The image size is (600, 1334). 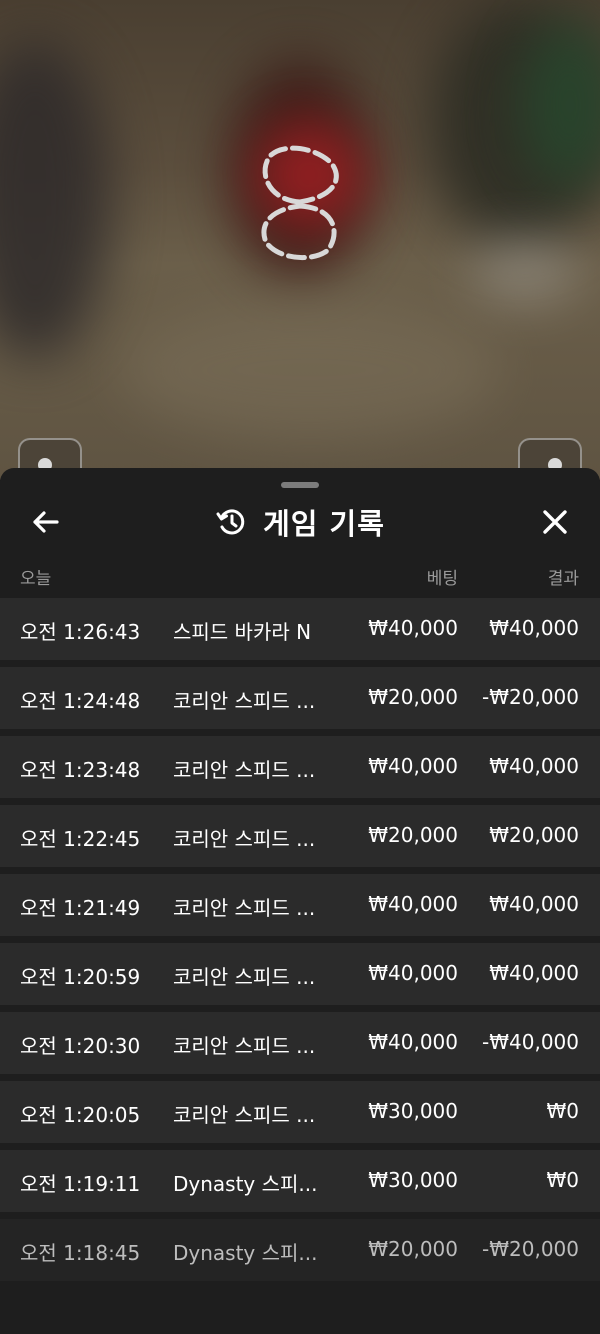 I want to click on row-time: 오전 1:20:05, so click(x=80, y=1115).